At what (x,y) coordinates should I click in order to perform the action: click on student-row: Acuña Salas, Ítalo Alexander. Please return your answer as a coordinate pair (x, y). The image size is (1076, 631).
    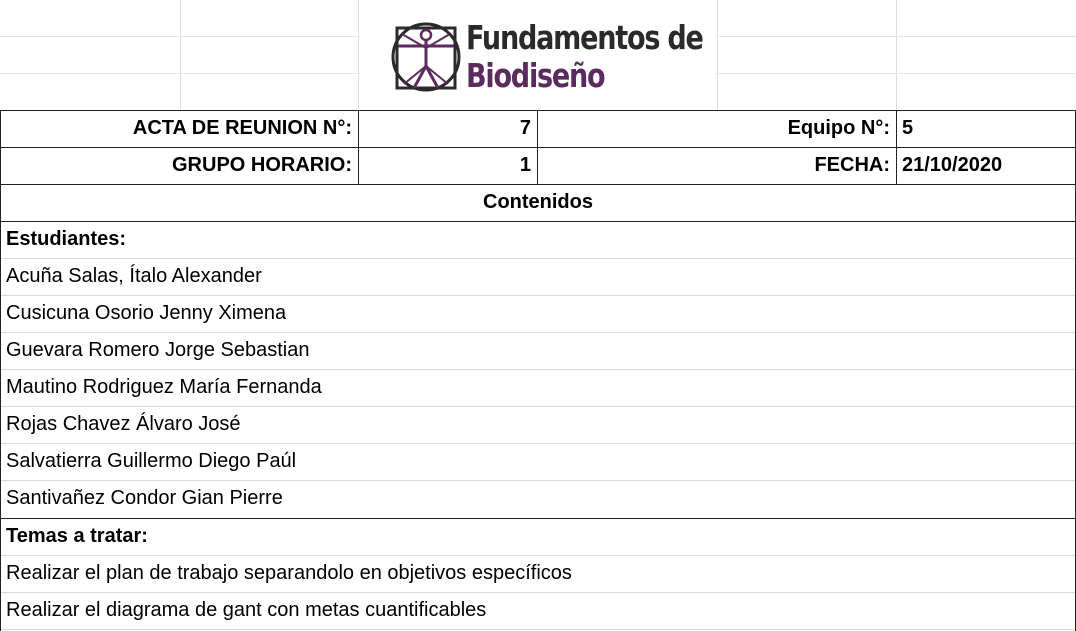
    Looking at the image, I should click on (538, 276).